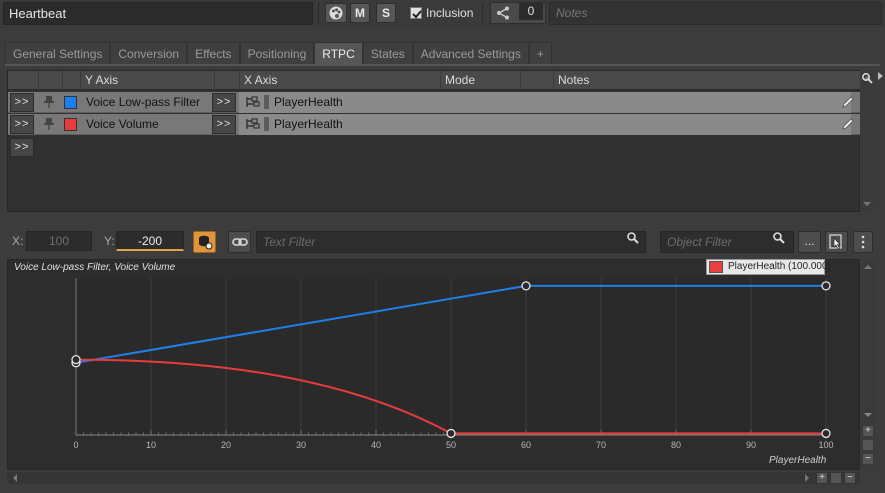 The height and width of the screenshot is (493, 885). Describe the element at coordinates (779, 266) in the screenshot. I see `legend-label: PlayerHealth (100.000)` at that location.